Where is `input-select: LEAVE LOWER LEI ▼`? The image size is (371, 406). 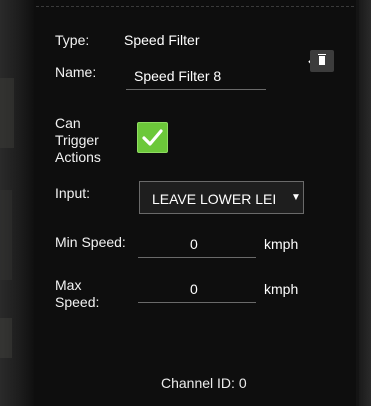
input-select: LEAVE LOWER LEI ▼ is located at coordinates (221, 197).